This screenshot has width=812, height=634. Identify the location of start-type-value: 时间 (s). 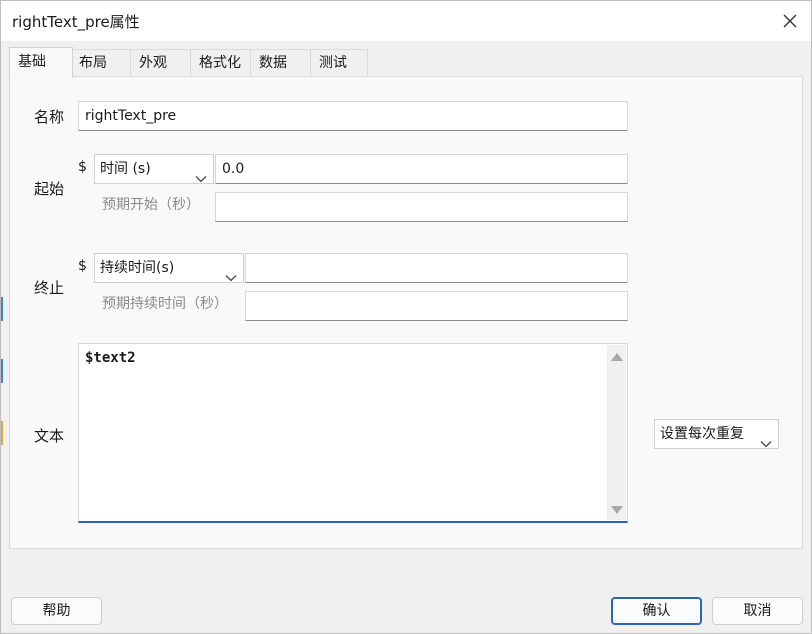
(125, 169).